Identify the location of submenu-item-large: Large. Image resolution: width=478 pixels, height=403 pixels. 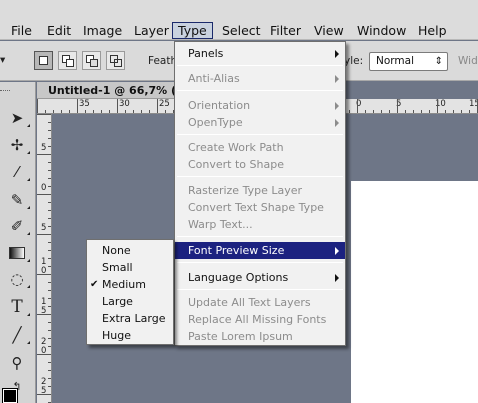
(130, 301).